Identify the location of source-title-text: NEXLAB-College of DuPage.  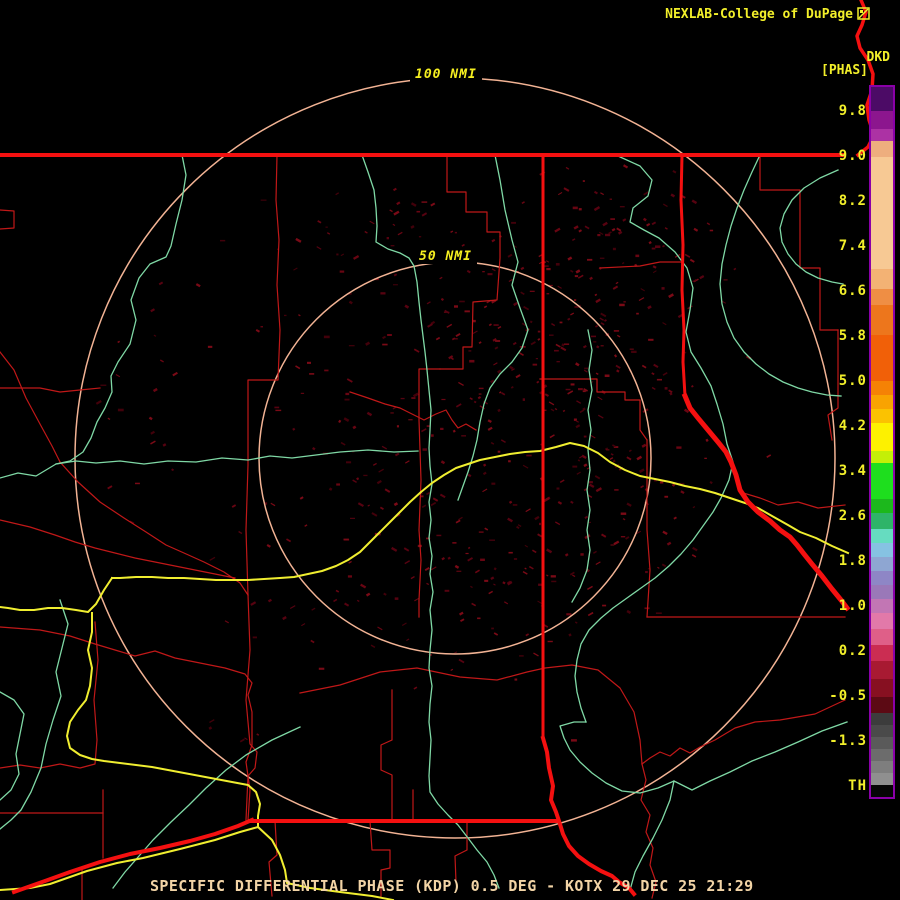
(759, 14).